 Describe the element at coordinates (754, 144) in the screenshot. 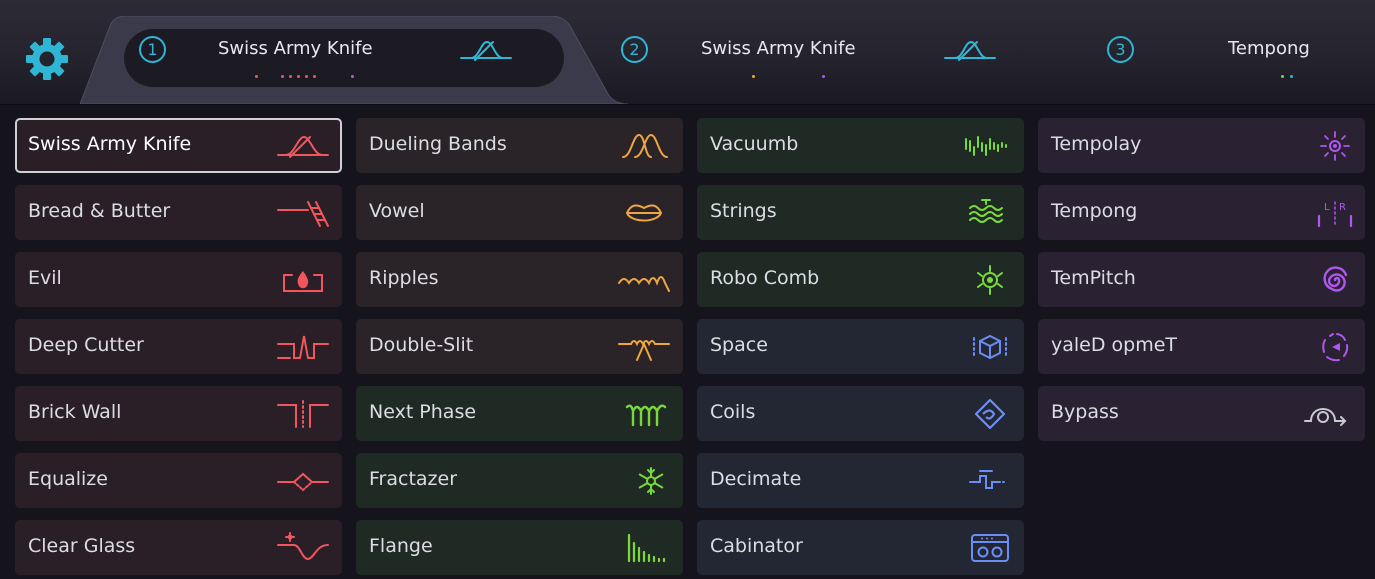

I see `module-label: Vacuumb` at that location.